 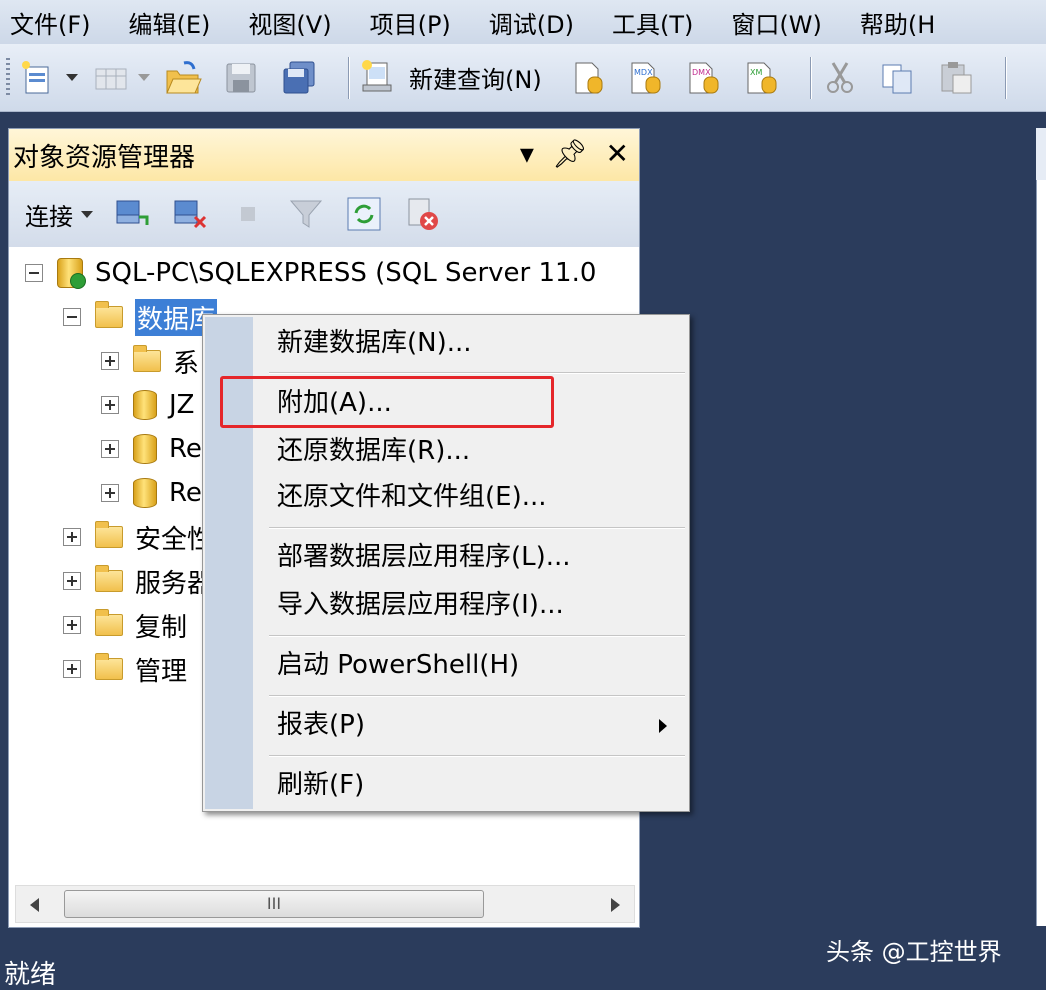 I want to click on tree-node-databases: 数据库, so click(x=140, y=317).